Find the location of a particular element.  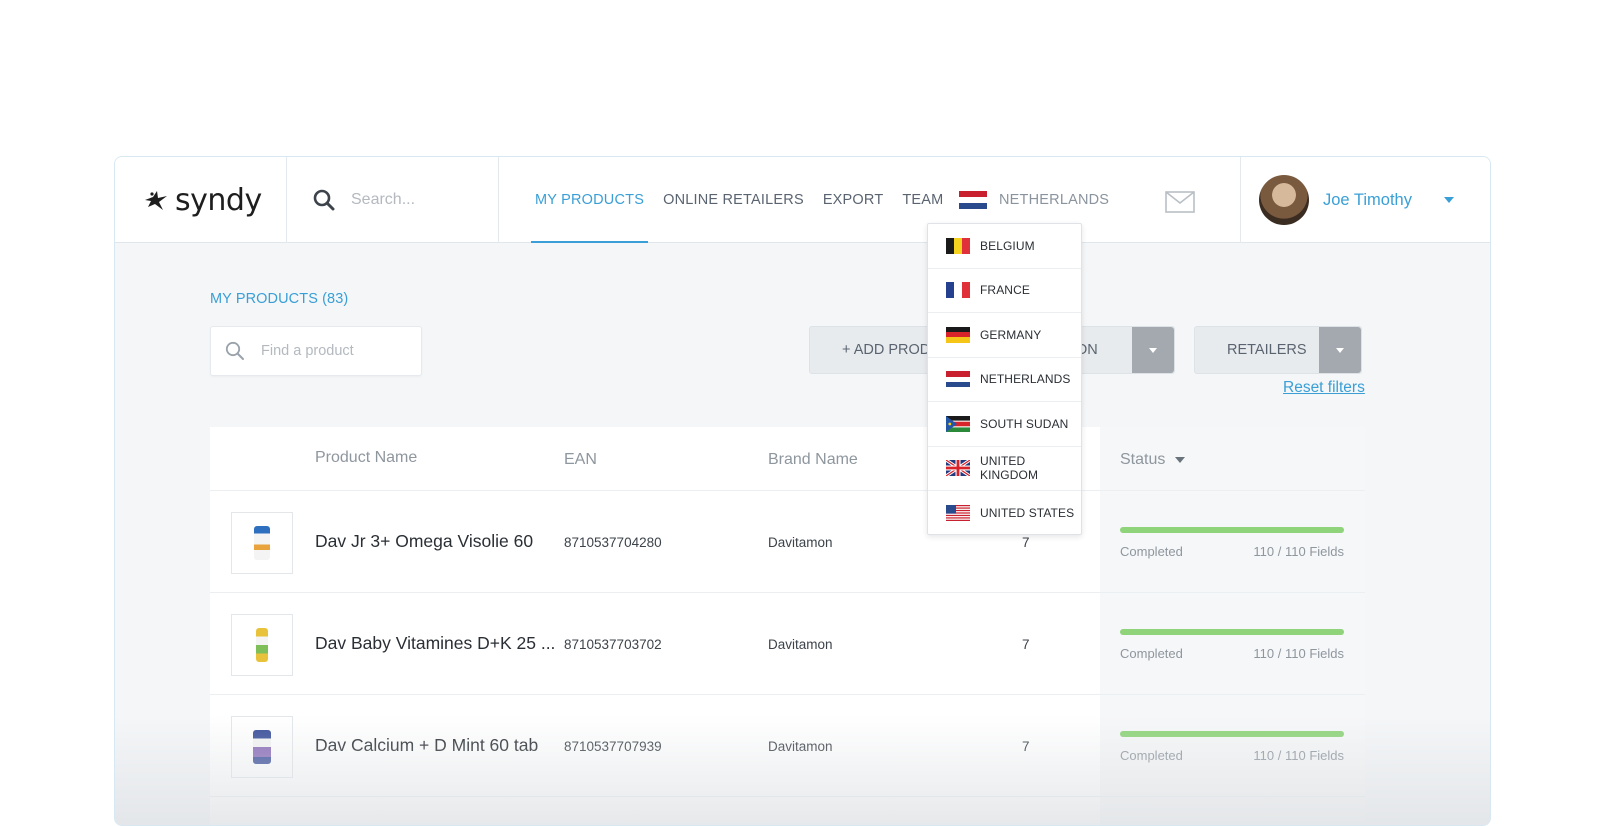

country-option-label: BELGIUM is located at coordinates (1007, 245).